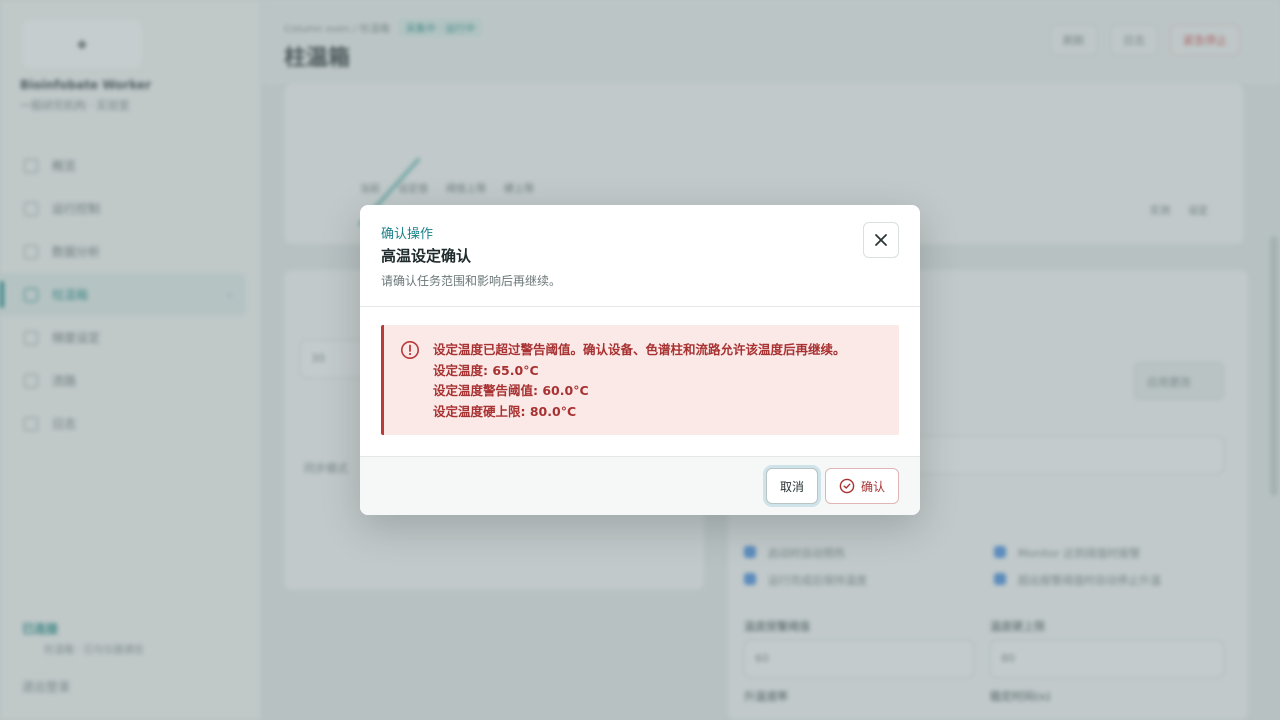 The height and width of the screenshot is (720, 1280). I want to click on alert-line-warning-threshold: 设定温度警告阈值: 60.0°C, so click(511, 390).